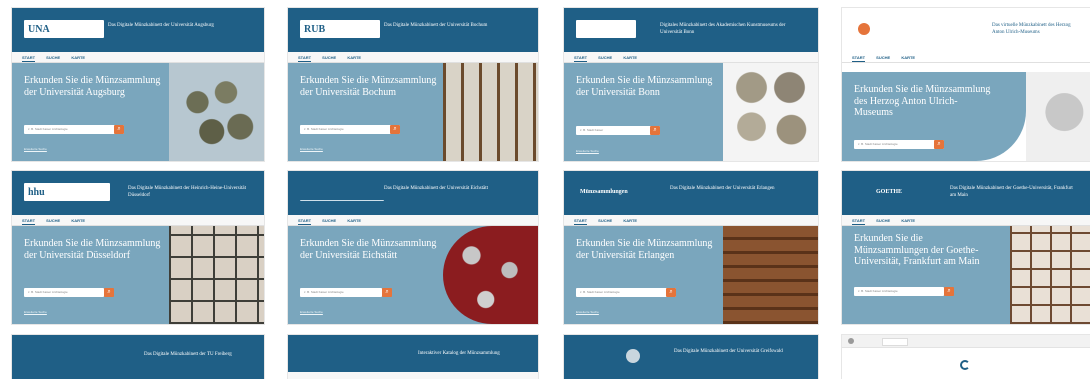 Image resolution: width=1090 pixels, height=379 pixels. I want to click on search-input: z. B. Stadt Kaiser, so click(618, 130).